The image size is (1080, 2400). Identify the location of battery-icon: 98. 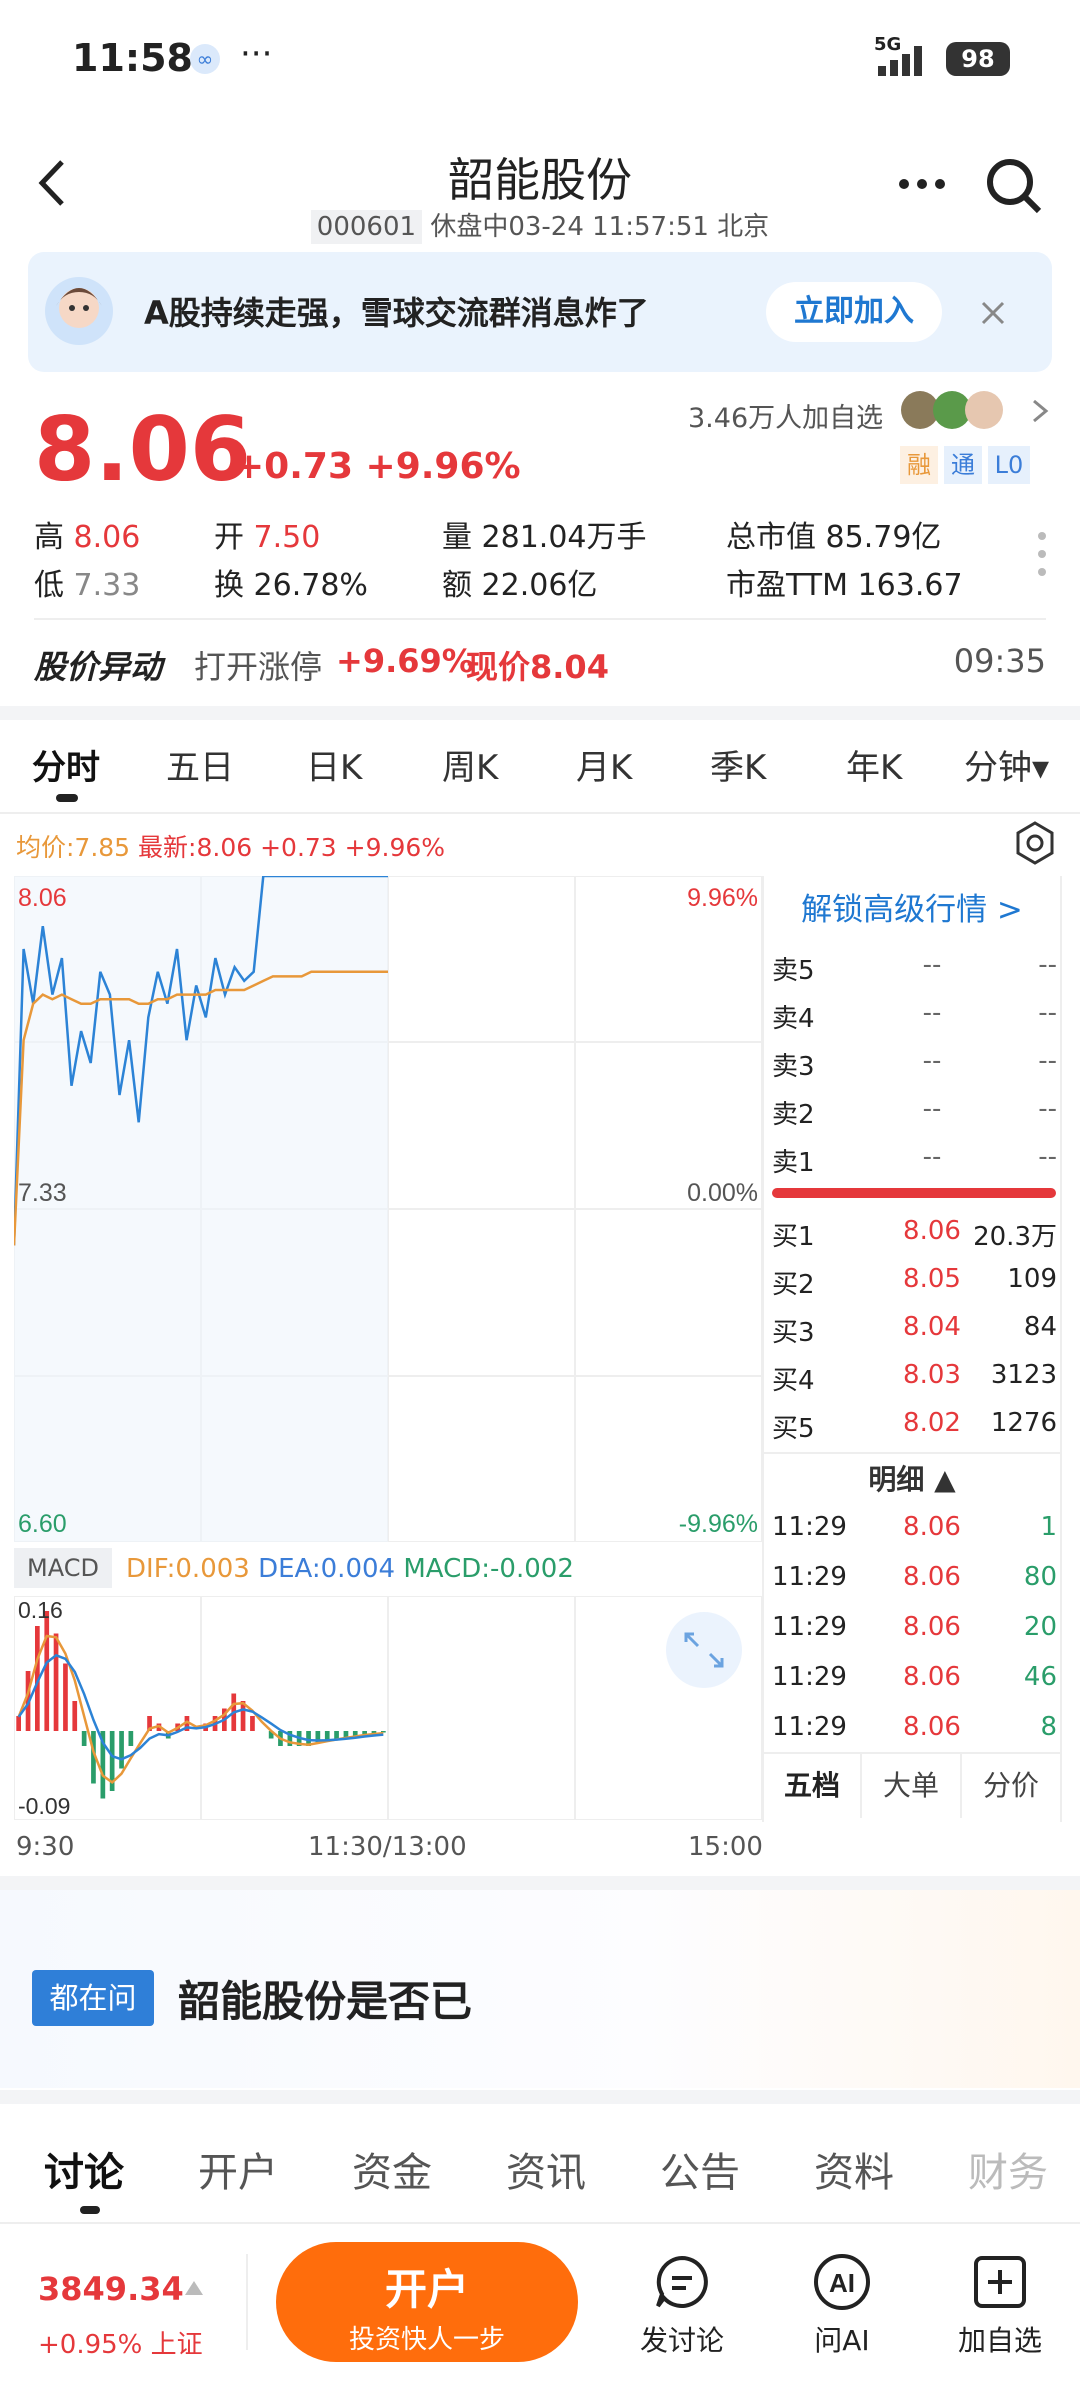
(978, 59).